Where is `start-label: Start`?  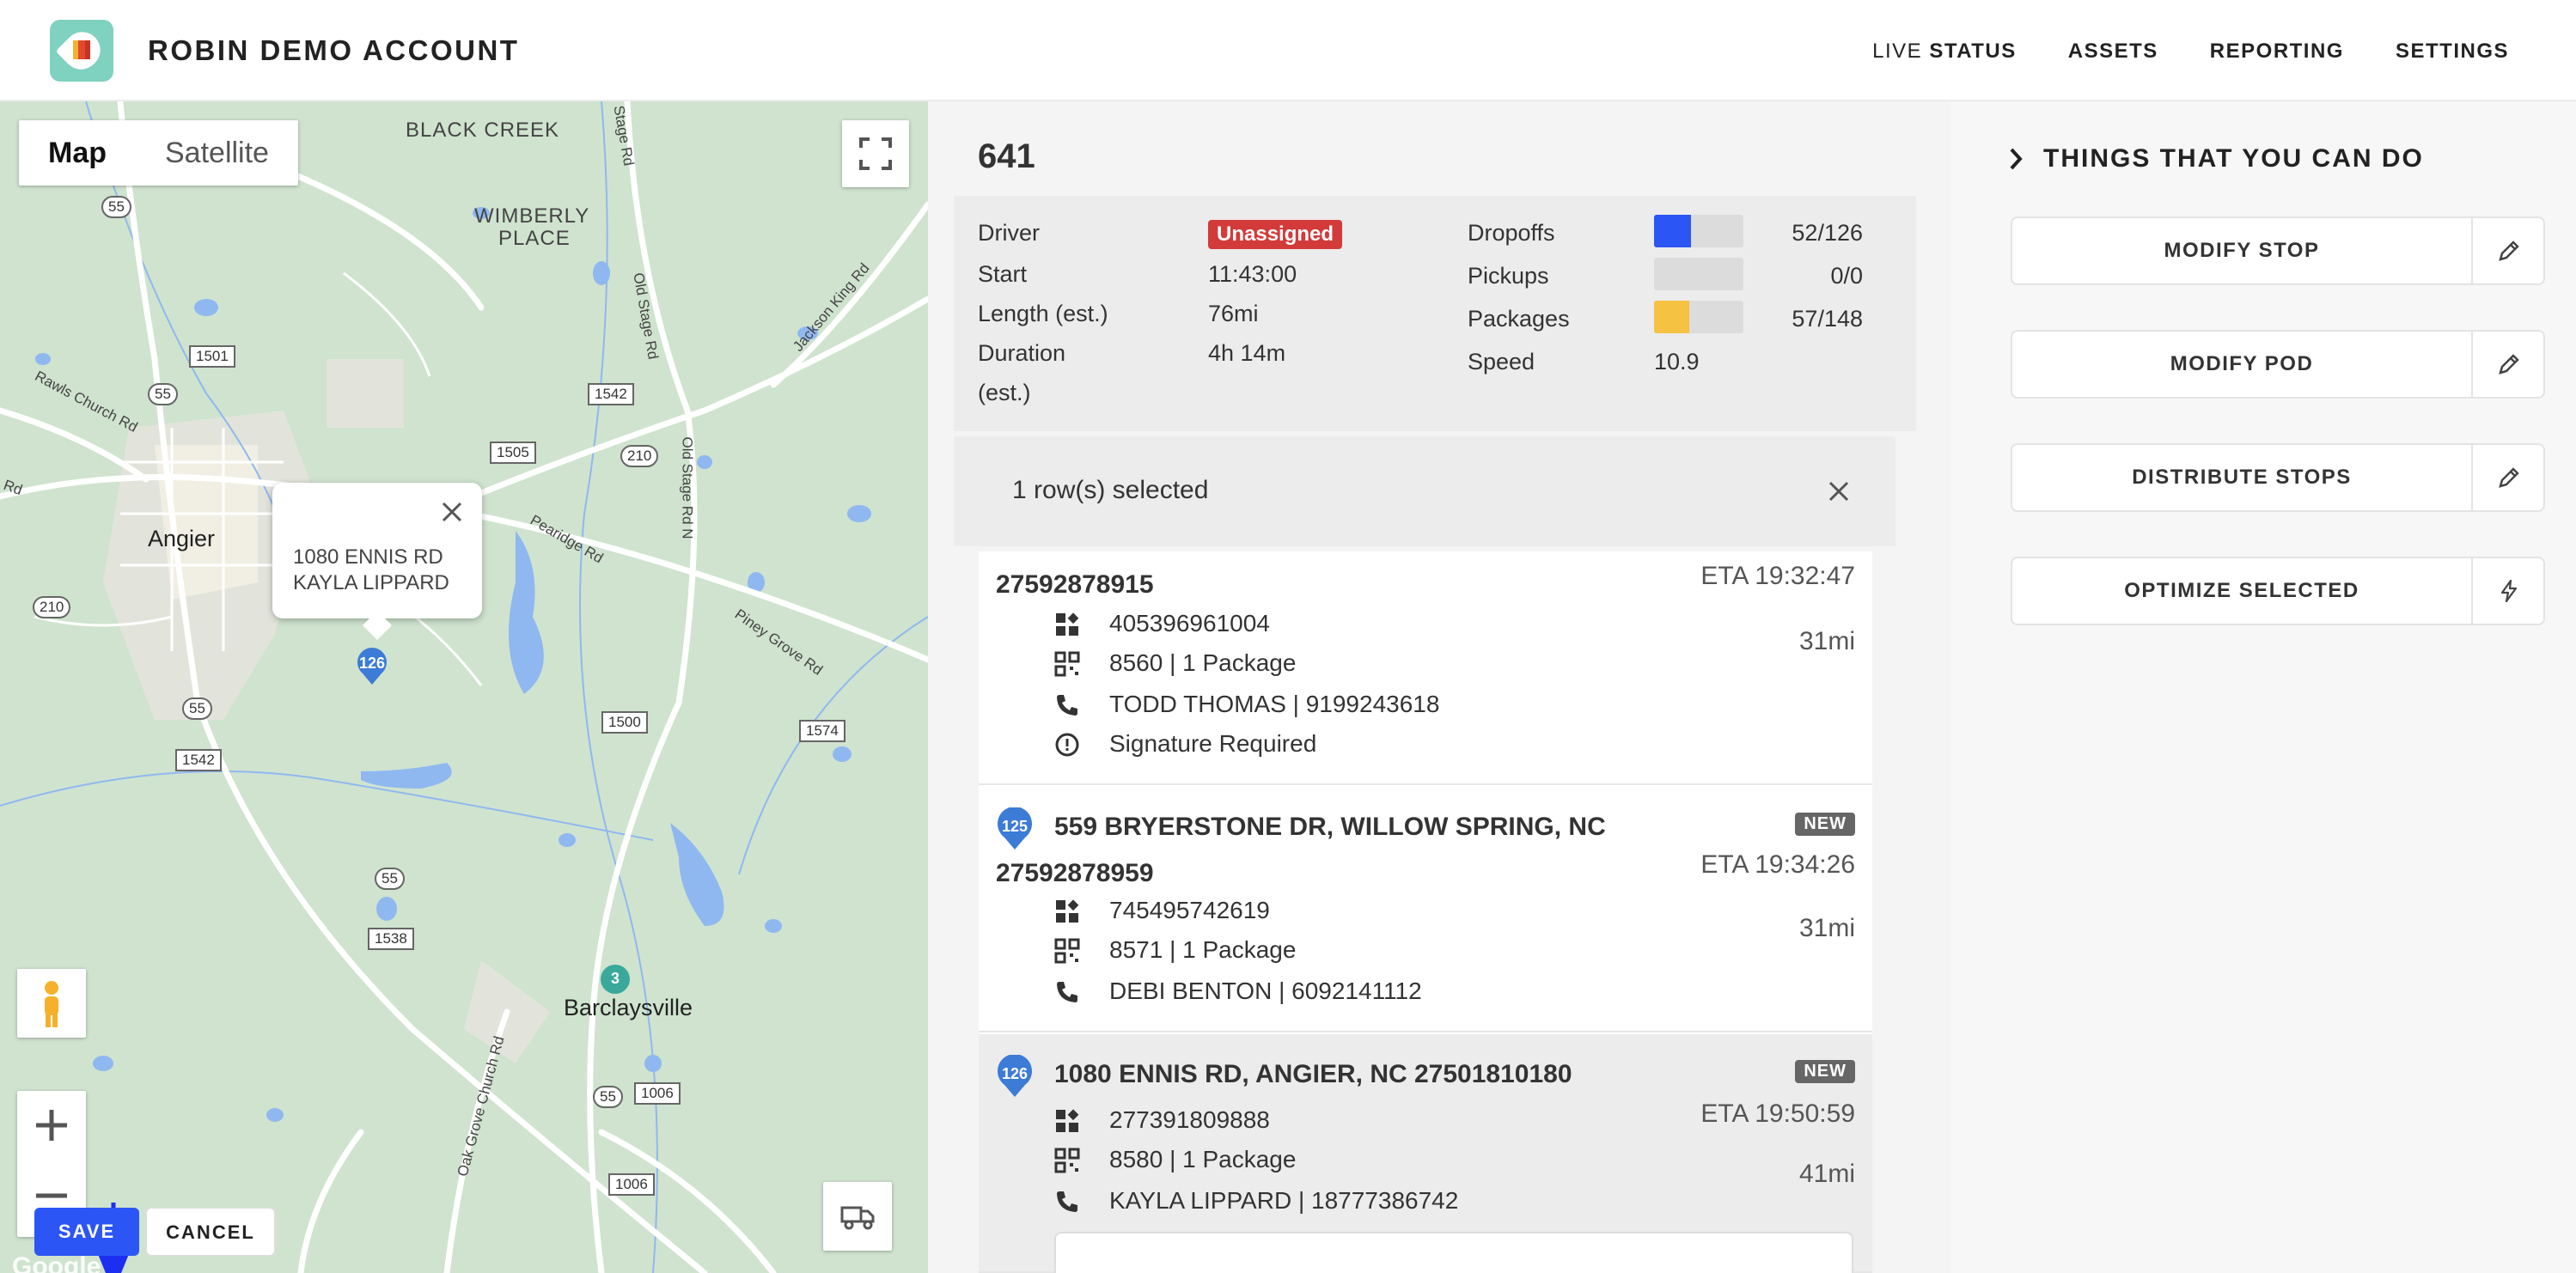 start-label: Start is located at coordinates (1003, 274).